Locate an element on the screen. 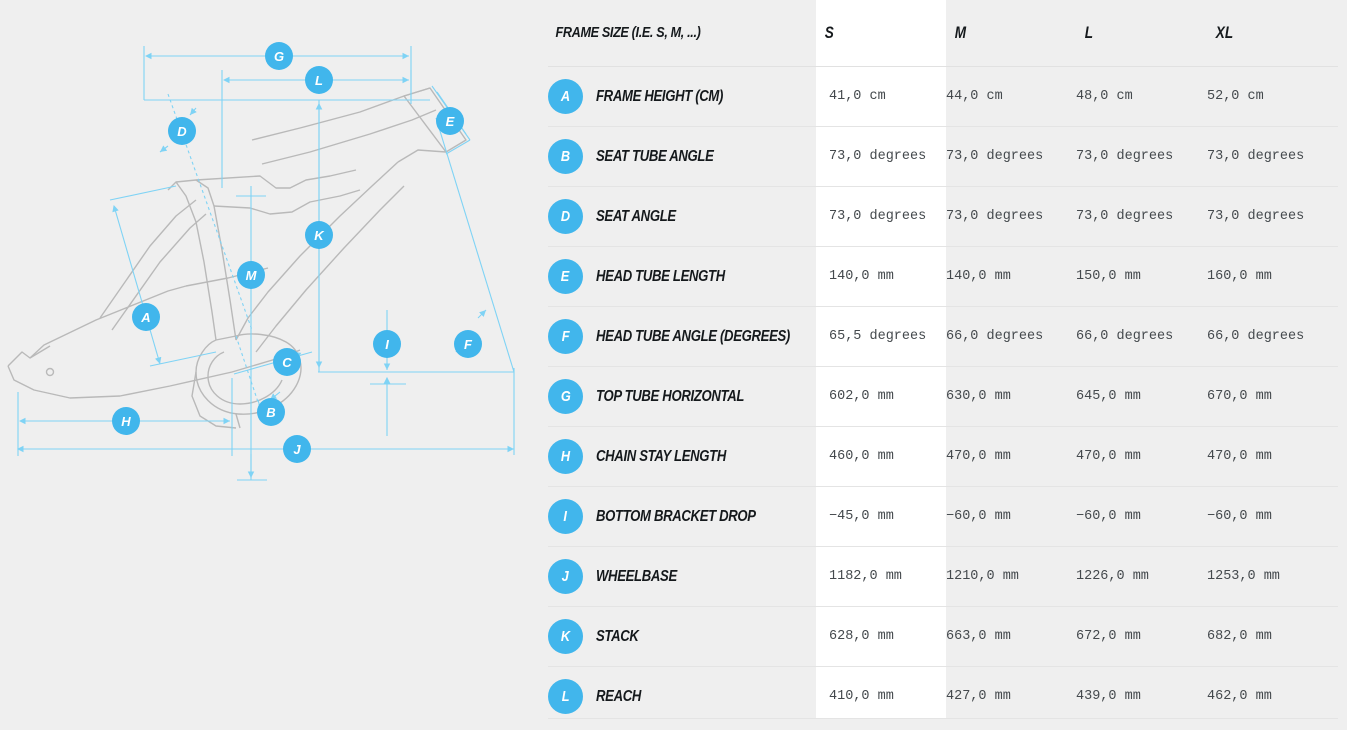 The height and width of the screenshot is (730, 1347). row-value-s: 628,0 mm is located at coordinates (881, 636).